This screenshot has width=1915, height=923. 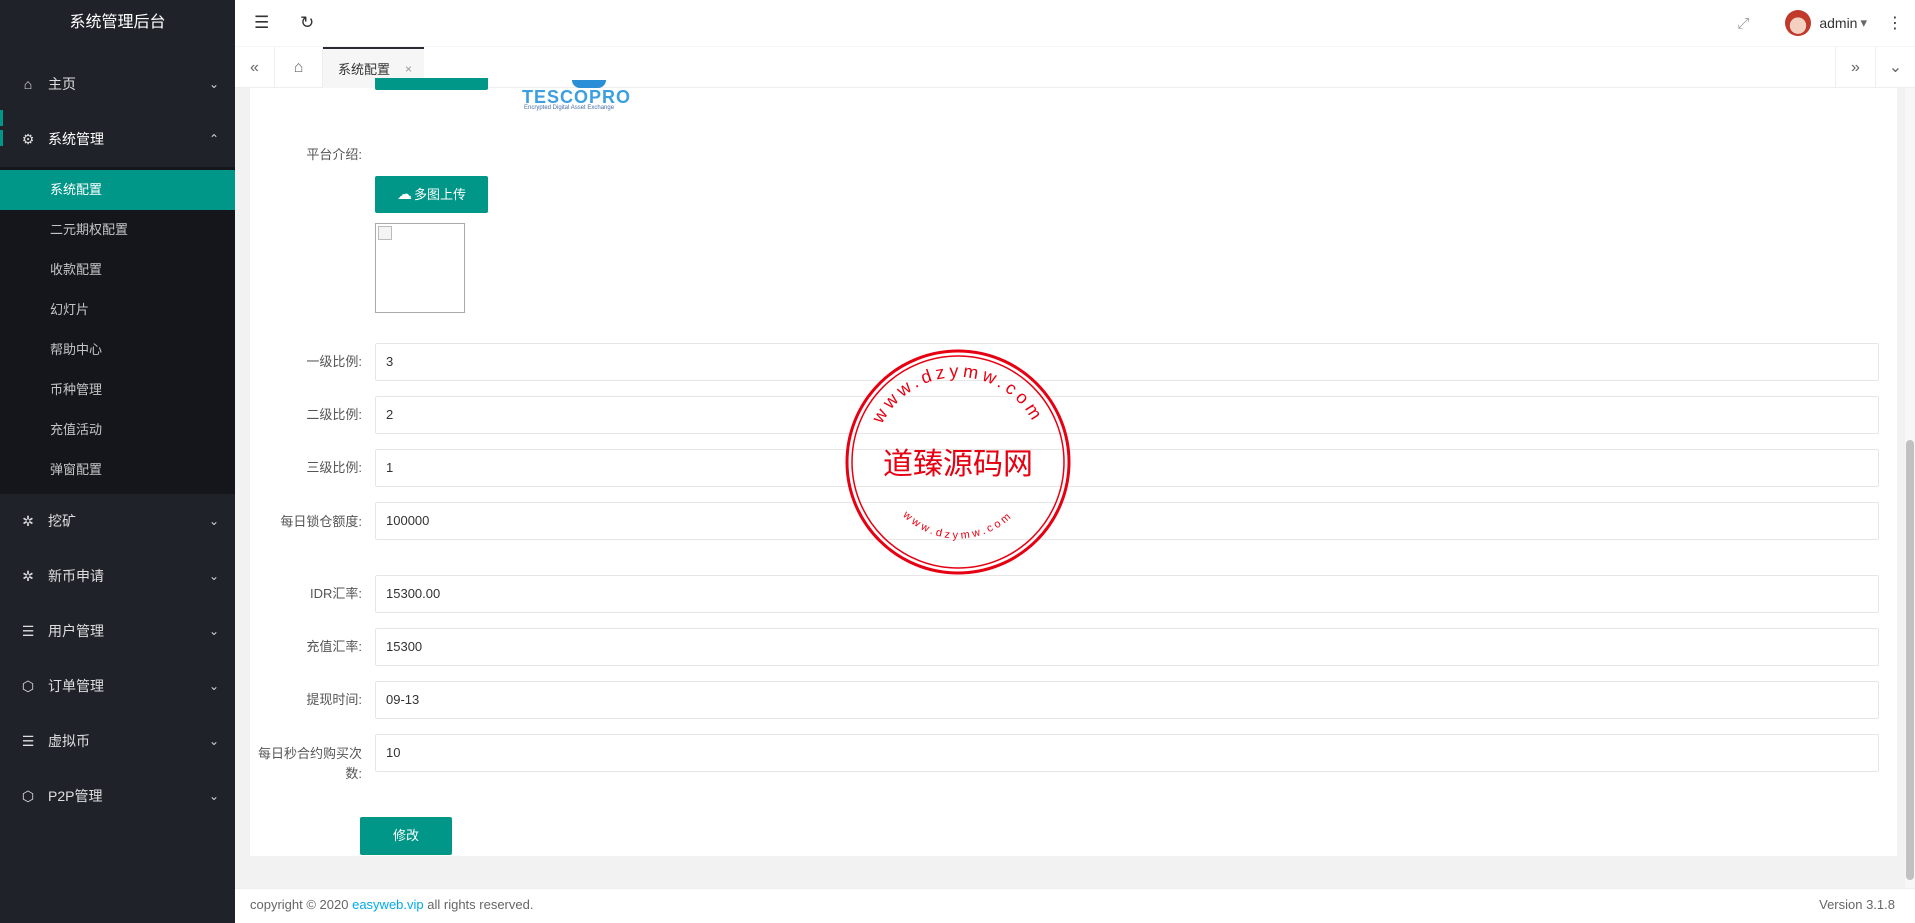 What do you see at coordinates (76, 576) in the screenshot?
I see `sidebar-item-label: 新币申请` at bounding box center [76, 576].